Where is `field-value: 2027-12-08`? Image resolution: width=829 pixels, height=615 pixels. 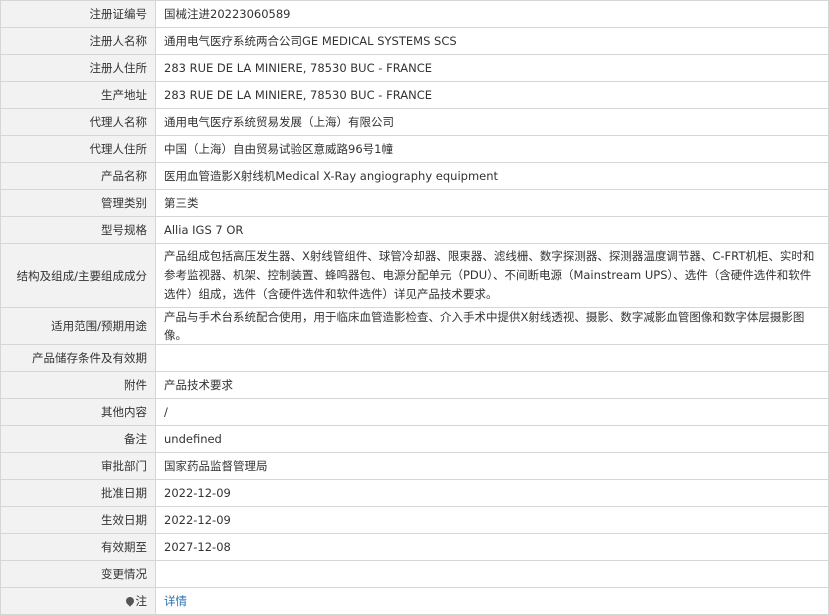 field-value: 2027-12-08 is located at coordinates (492, 547).